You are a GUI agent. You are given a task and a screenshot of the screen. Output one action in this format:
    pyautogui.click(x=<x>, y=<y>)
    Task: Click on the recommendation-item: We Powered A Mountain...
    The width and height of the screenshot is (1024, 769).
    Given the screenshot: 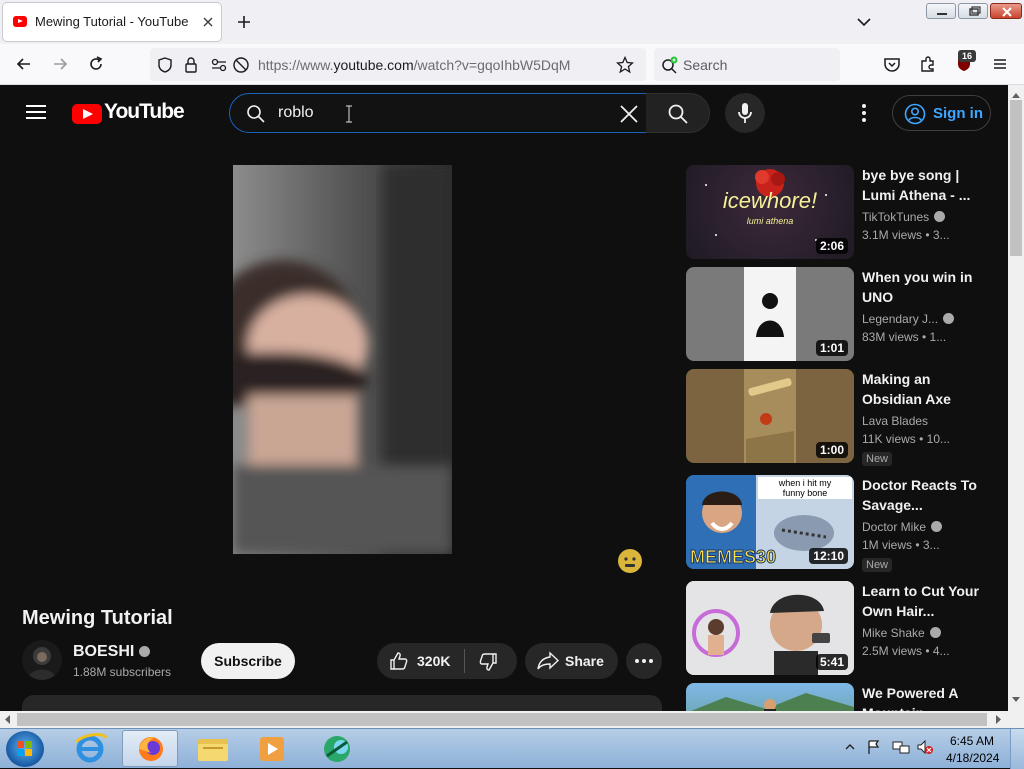 What is the action you would take?
    pyautogui.click(x=842, y=697)
    